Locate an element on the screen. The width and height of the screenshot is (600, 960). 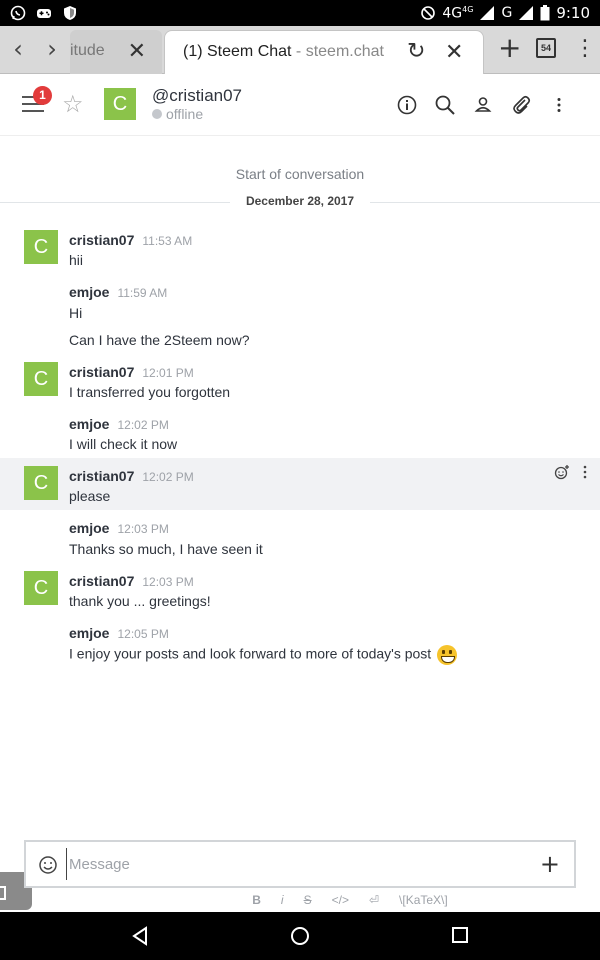
plus-icon: + is located at coordinates (550, 864).